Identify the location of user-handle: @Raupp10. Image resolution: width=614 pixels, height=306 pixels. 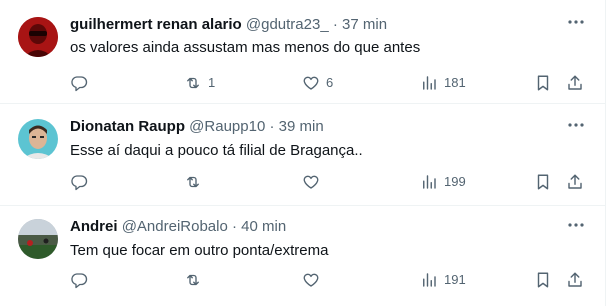
(227, 126).